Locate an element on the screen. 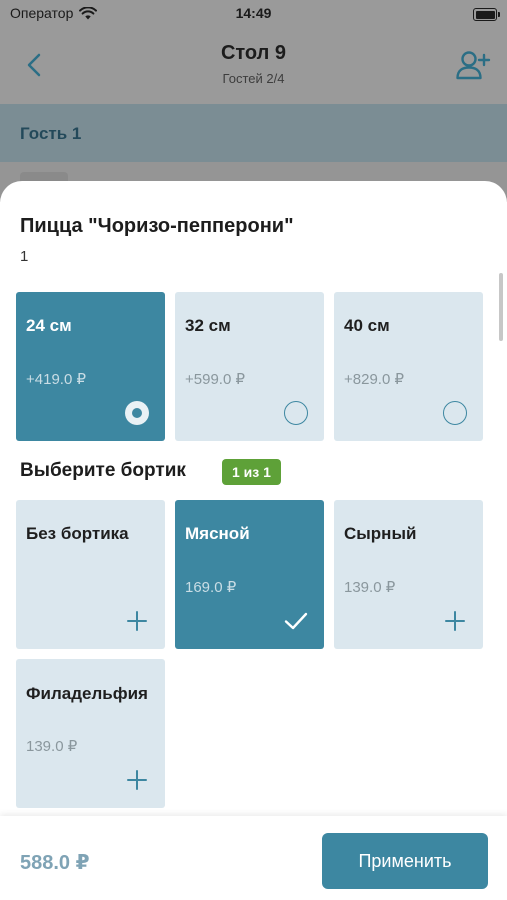  crust-option-cheese: Сырный 139.0 ₽ is located at coordinates (408, 574).